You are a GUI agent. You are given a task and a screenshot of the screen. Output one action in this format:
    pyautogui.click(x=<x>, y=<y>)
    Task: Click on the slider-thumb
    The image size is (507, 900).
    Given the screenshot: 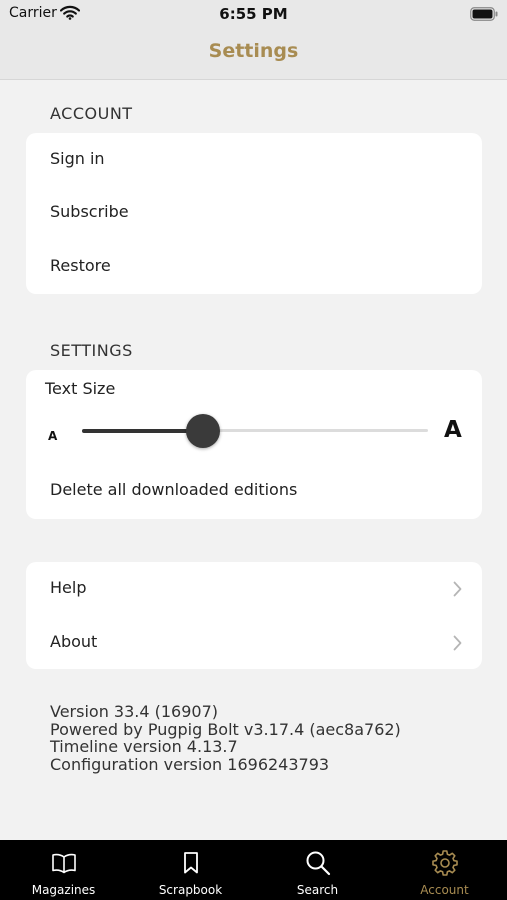 What is the action you would take?
    pyautogui.click(x=203, y=431)
    